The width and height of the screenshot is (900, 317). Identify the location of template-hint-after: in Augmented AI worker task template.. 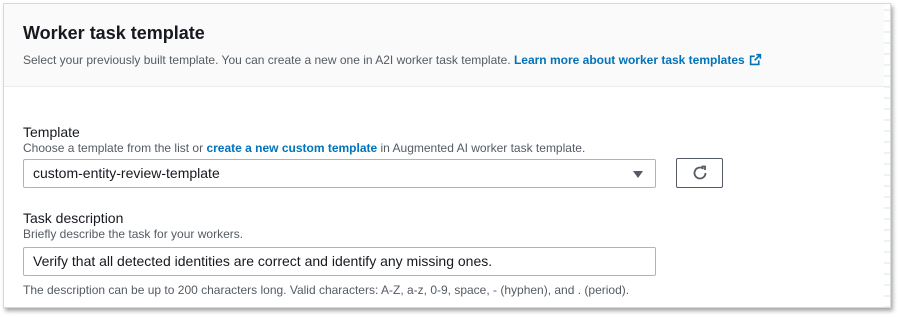
(483, 148).